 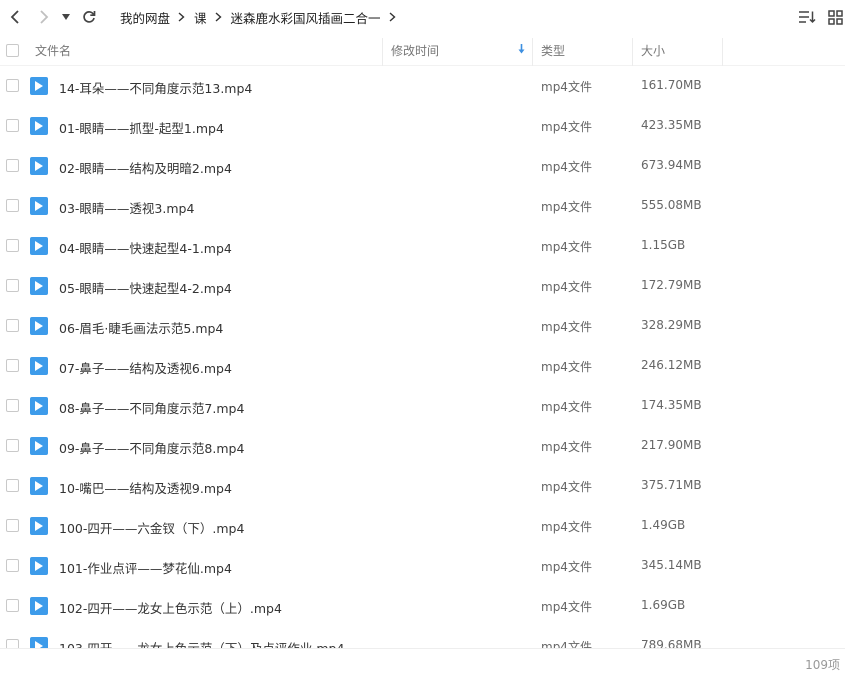 I want to click on status-bar: 109项, so click(x=422, y=661).